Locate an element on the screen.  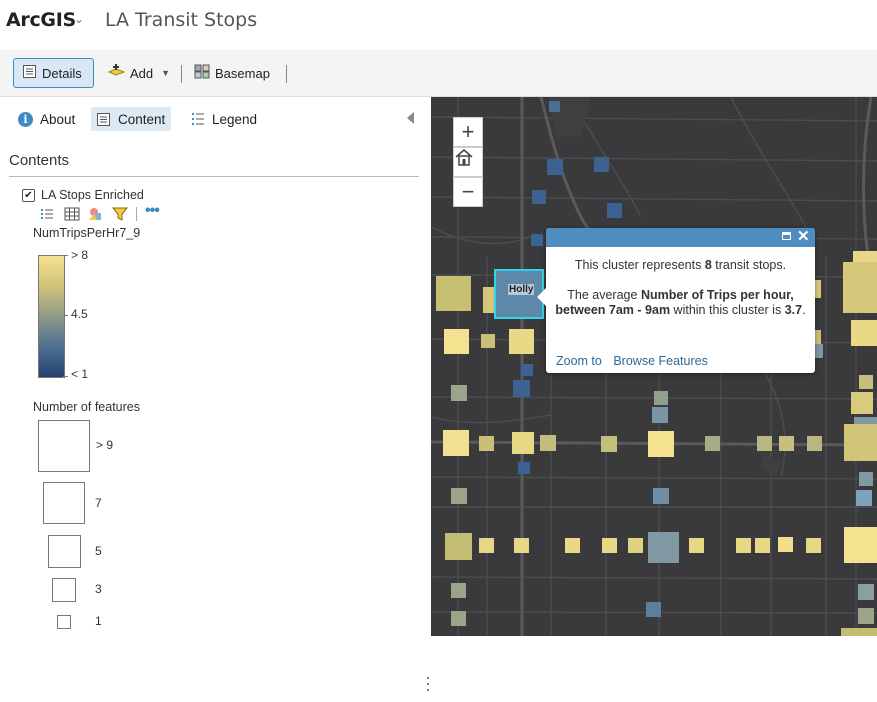
color-ramp is located at coordinates (51, 316).